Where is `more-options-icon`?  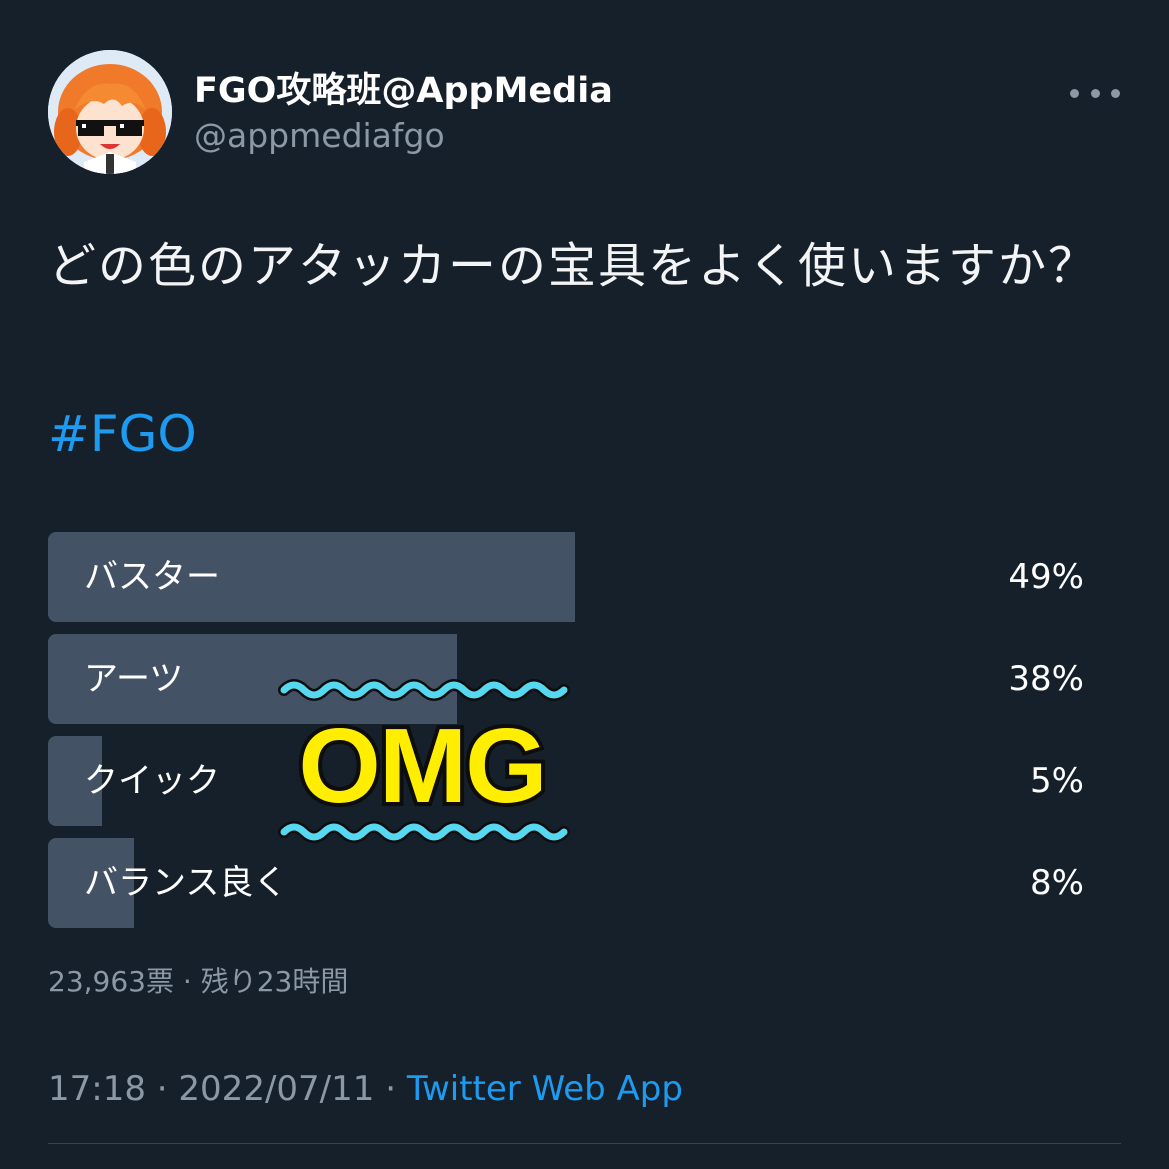
more-options-icon is located at coordinates (1095, 93).